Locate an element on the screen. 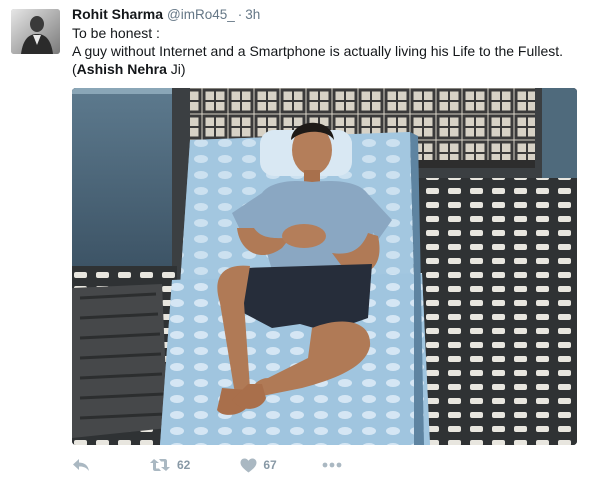 Image resolution: width=589 pixels, height=478 pixels. tweet-text-suffix: Ji) is located at coordinates (176, 69).